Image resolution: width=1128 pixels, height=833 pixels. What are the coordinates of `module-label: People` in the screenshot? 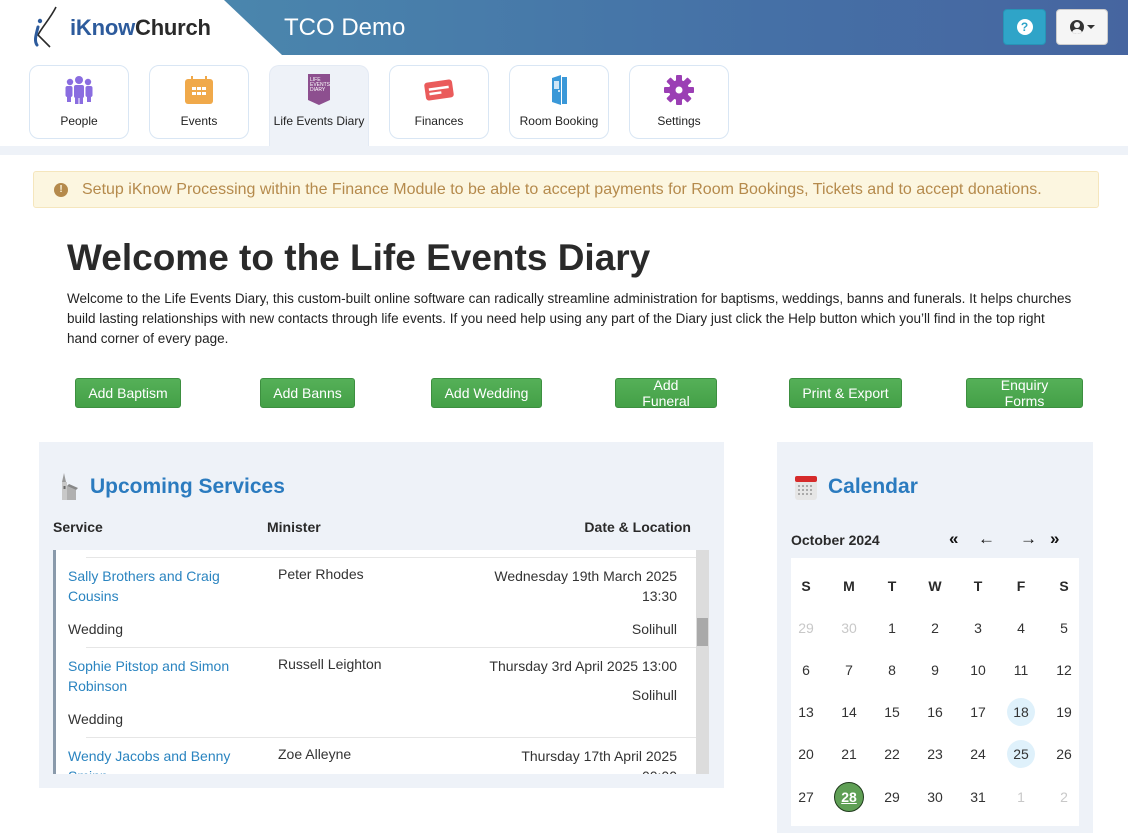 It's located at (79, 121).